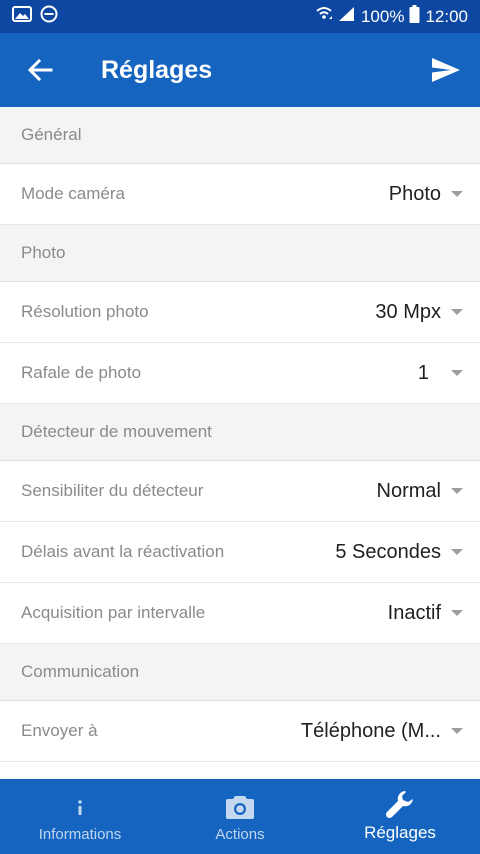 This screenshot has height=854, width=480. I want to click on wrench-icon, so click(400, 804).